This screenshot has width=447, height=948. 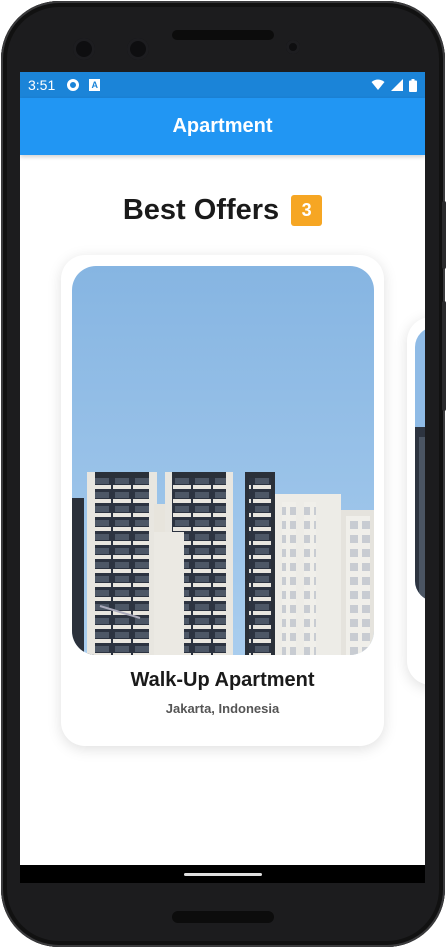 What do you see at coordinates (222, 680) in the screenshot?
I see `card-title: Walk-Up Apartment` at bounding box center [222, 680].